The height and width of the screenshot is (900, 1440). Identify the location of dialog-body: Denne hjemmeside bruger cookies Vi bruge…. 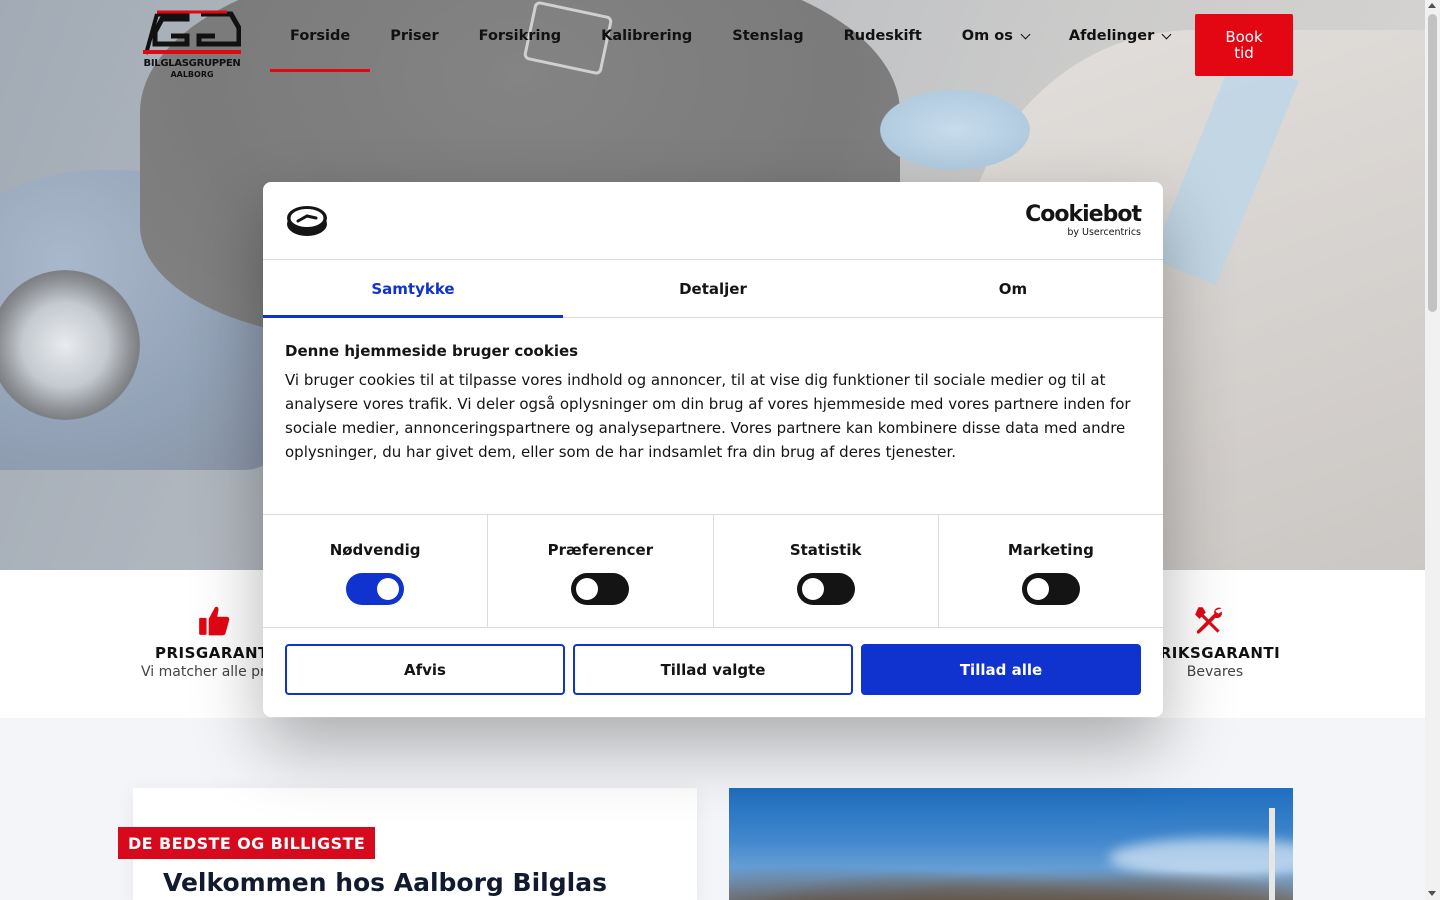
(715, 403).